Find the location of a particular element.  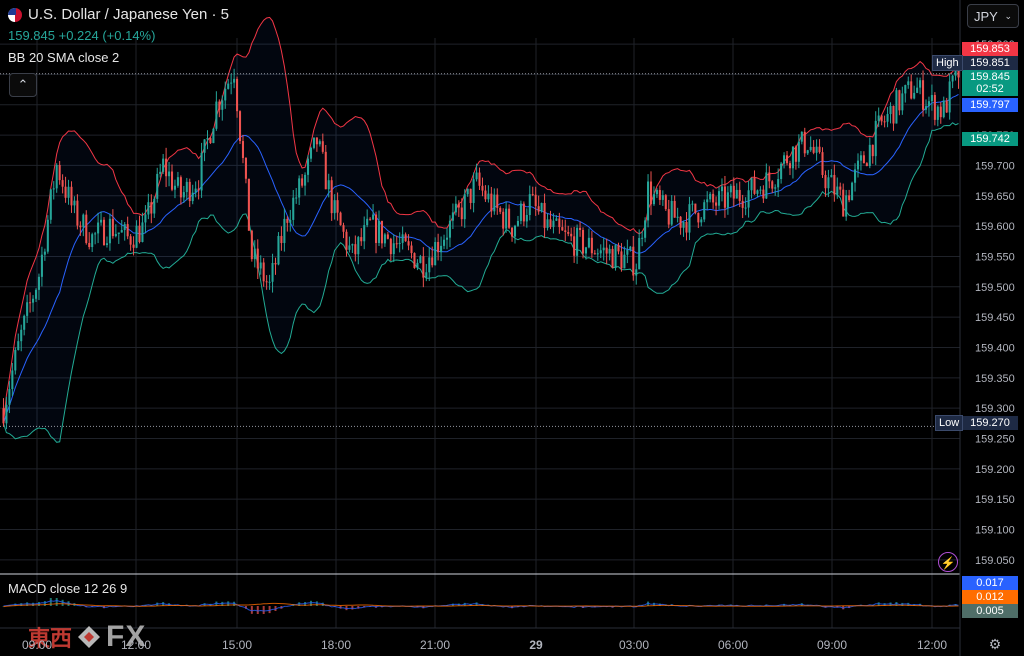

symbol-title: U.S. Dollar / Japanese Yen · 5 is located at coordinates (128, 14).